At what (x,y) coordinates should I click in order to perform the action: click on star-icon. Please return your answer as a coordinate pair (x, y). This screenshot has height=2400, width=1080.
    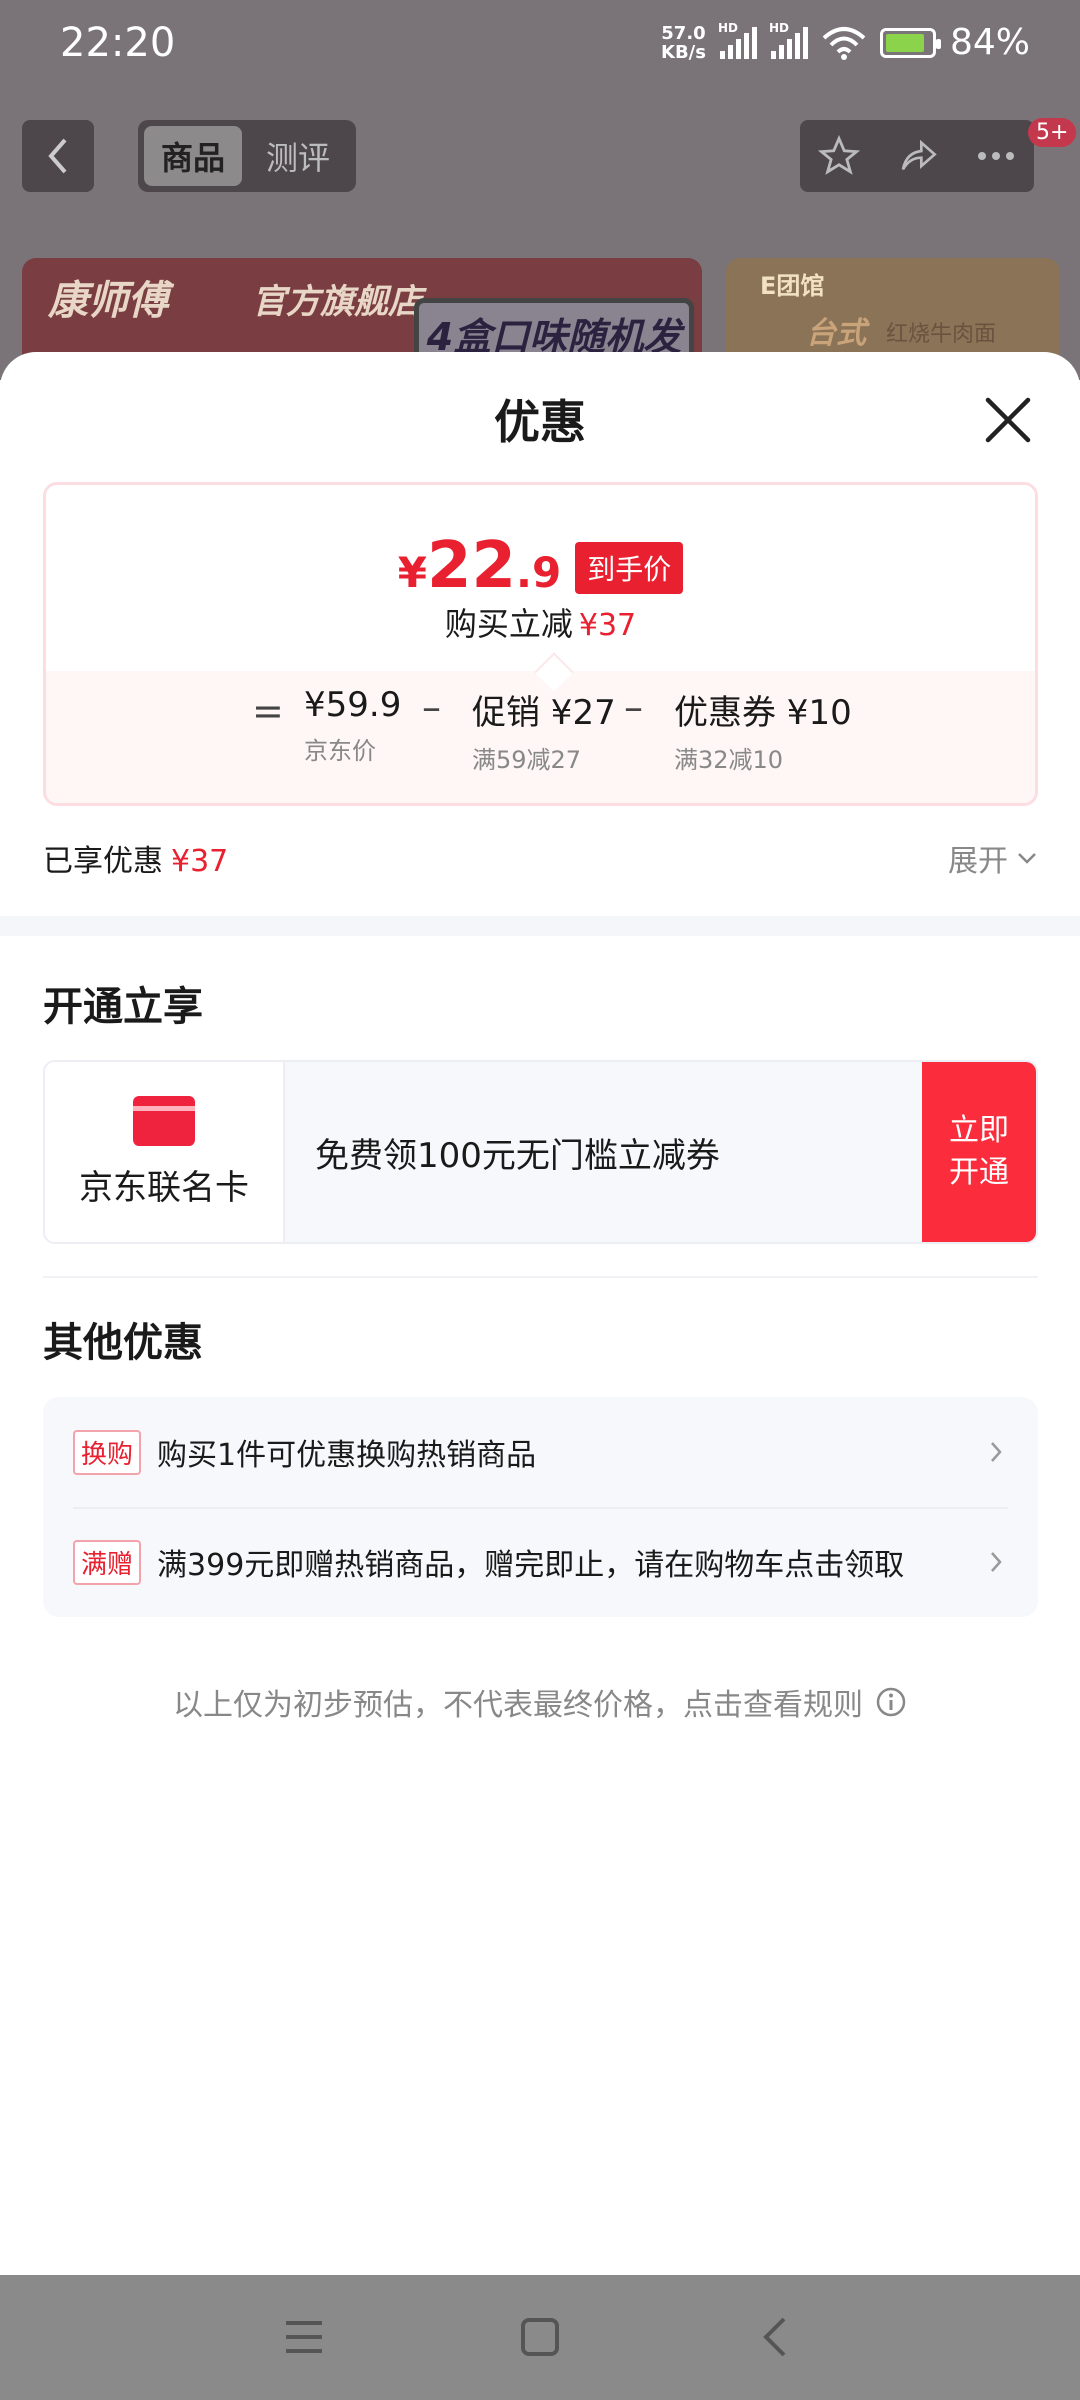
    Looking at the image, I should click on (839, 156).